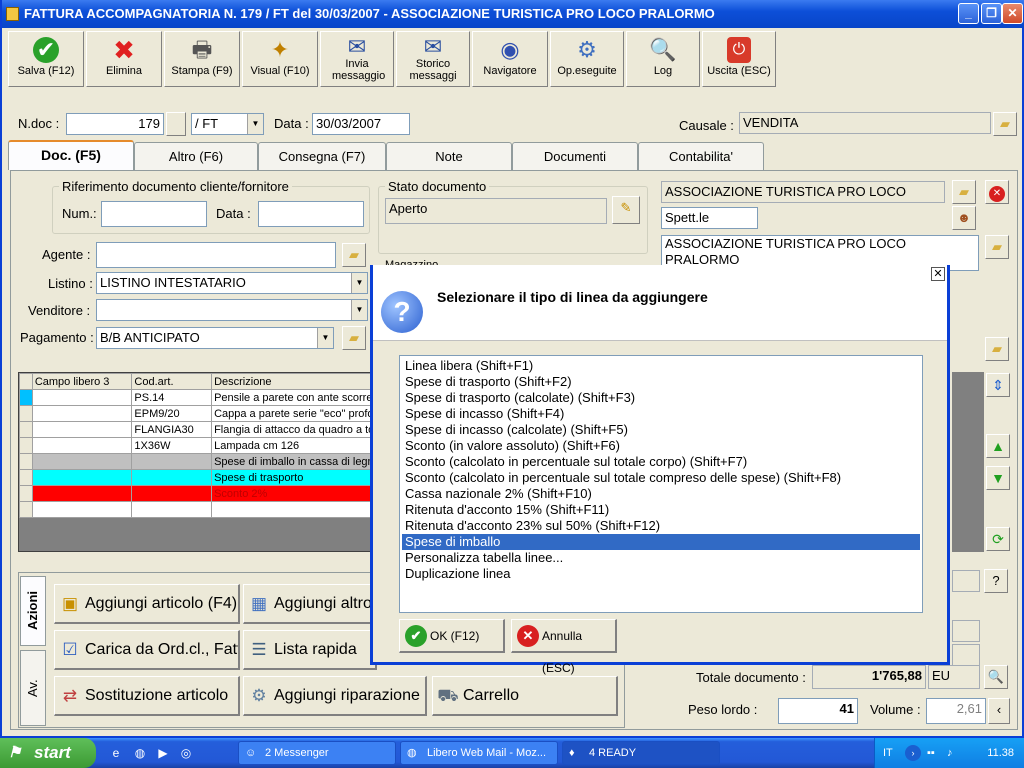 Image resolution: width=1024 pixels, height=768 pixels. I want to click on column-header: Cod.art., so click(172, 381).